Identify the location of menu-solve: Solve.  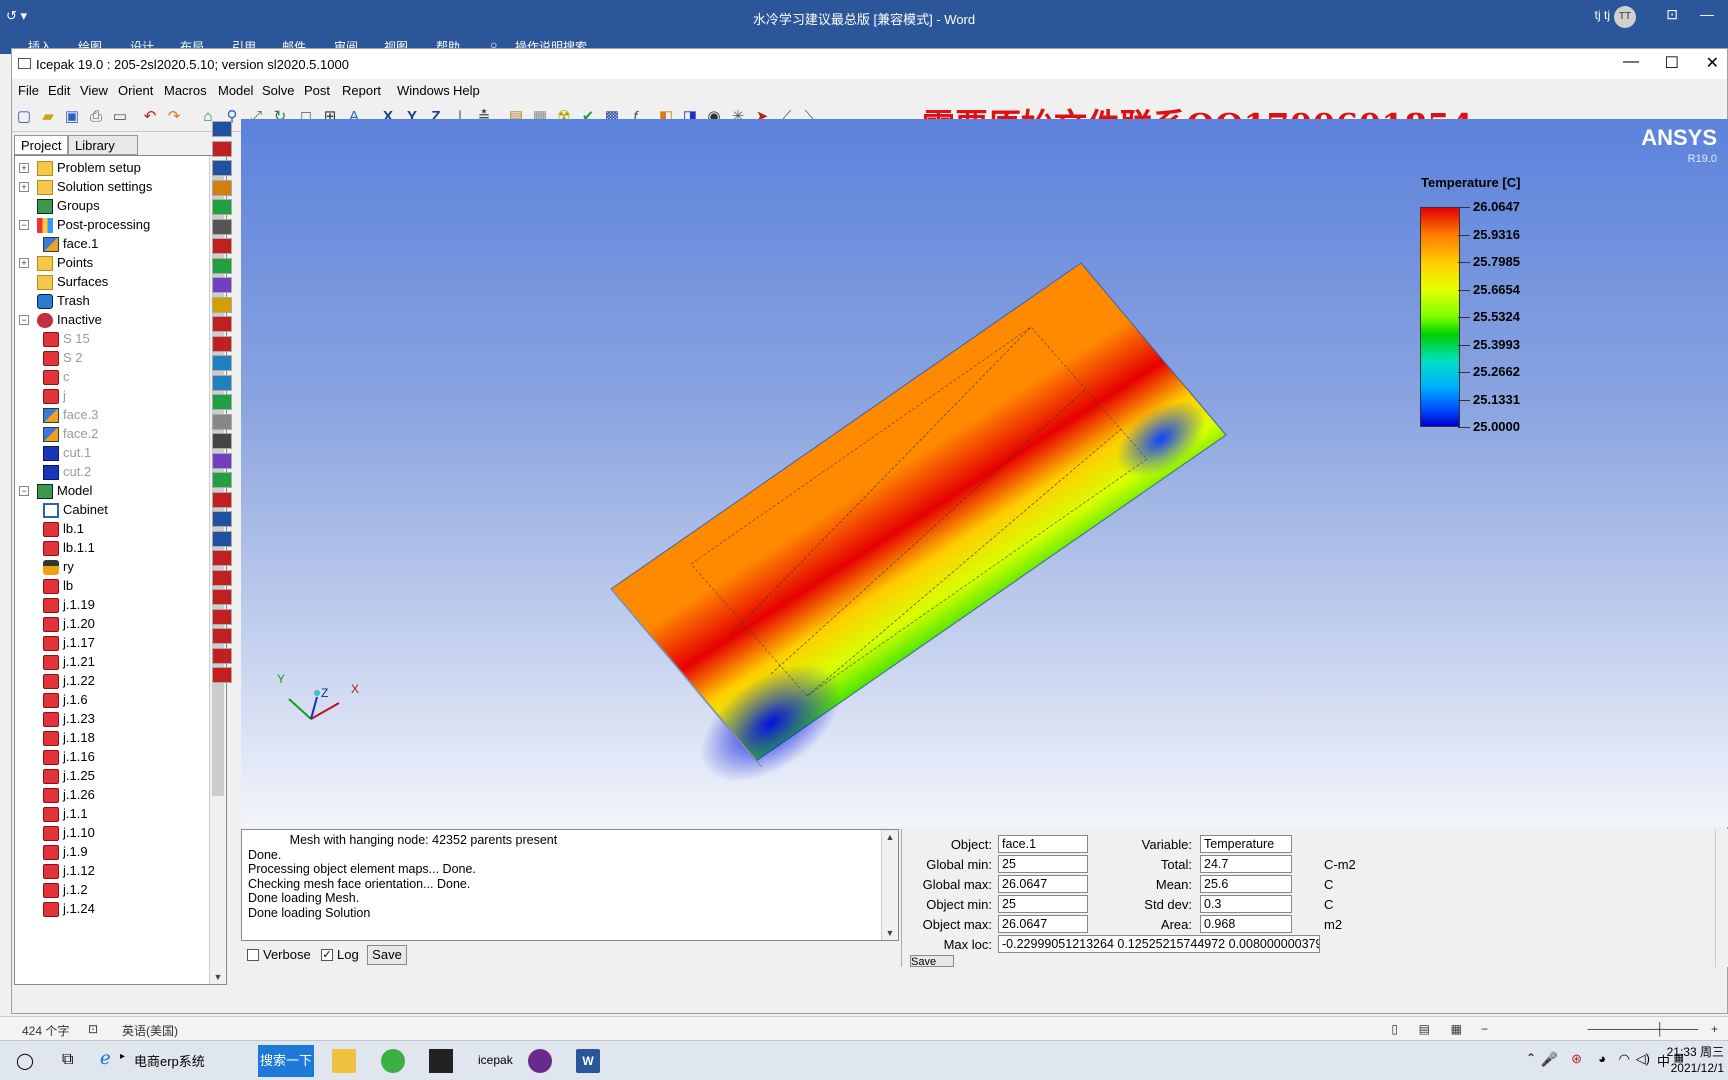
(278, 90).